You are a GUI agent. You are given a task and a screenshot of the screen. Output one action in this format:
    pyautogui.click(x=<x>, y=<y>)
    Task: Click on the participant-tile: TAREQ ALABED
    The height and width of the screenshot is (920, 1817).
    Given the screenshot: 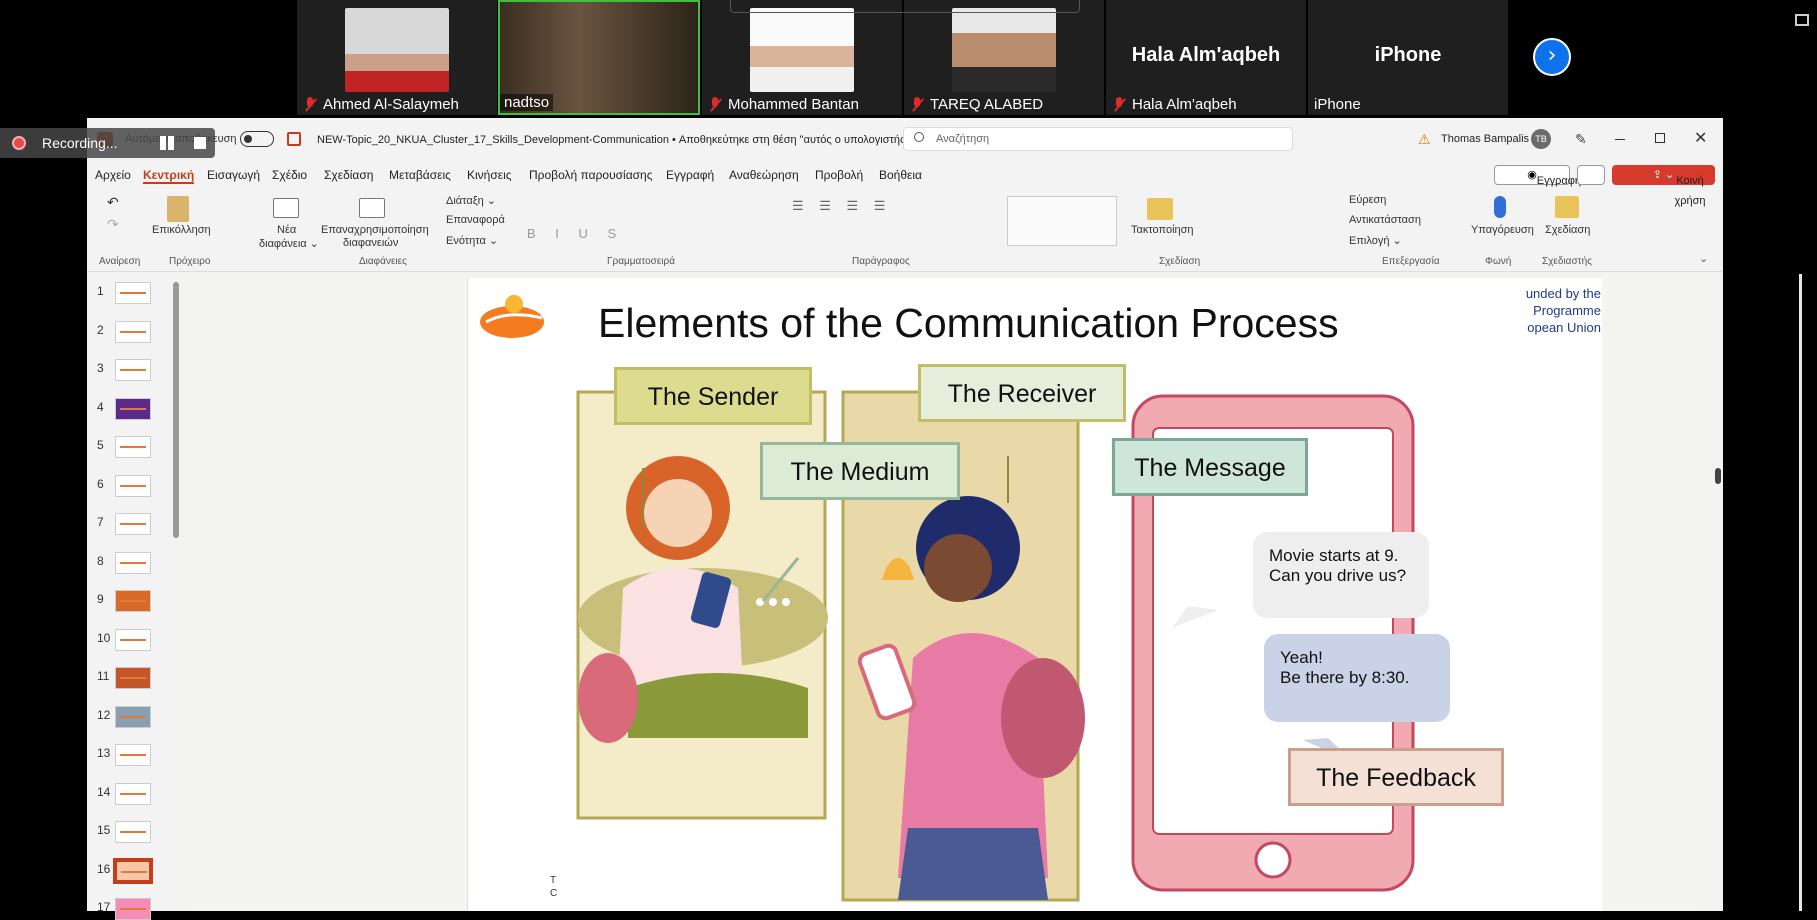 What is the action you would take?
    pyautogui.click(x=1004, y=57)
    